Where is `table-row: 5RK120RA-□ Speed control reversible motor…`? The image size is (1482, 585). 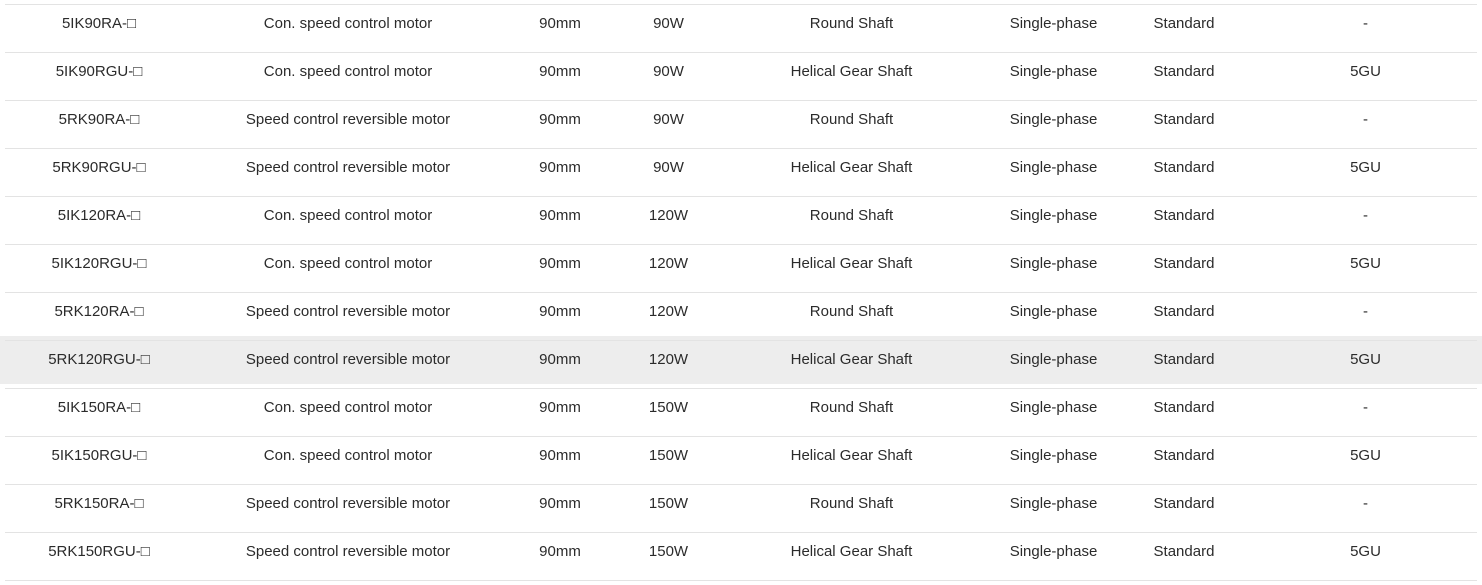 table-row: 5RK120RA-□ Speed control reversible motor… is located at coordinates (741, 312).